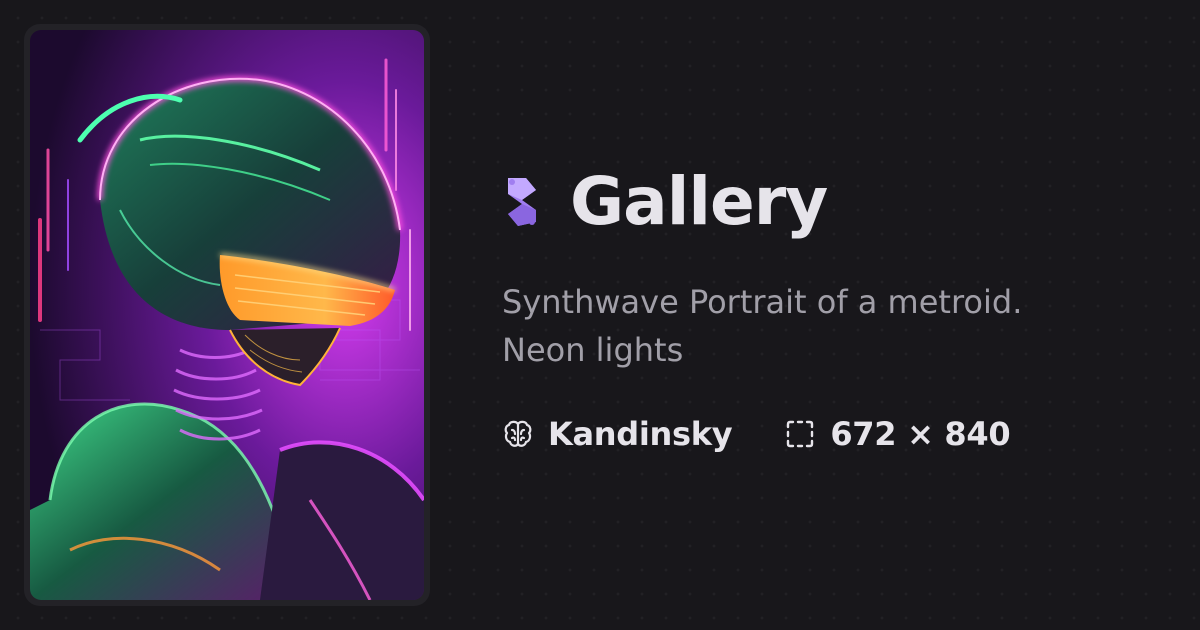 The image size is (1200, 630). Describe the element at coordinates (699, 201) in the screenshot. I see `page-title: Gallery` at that location.